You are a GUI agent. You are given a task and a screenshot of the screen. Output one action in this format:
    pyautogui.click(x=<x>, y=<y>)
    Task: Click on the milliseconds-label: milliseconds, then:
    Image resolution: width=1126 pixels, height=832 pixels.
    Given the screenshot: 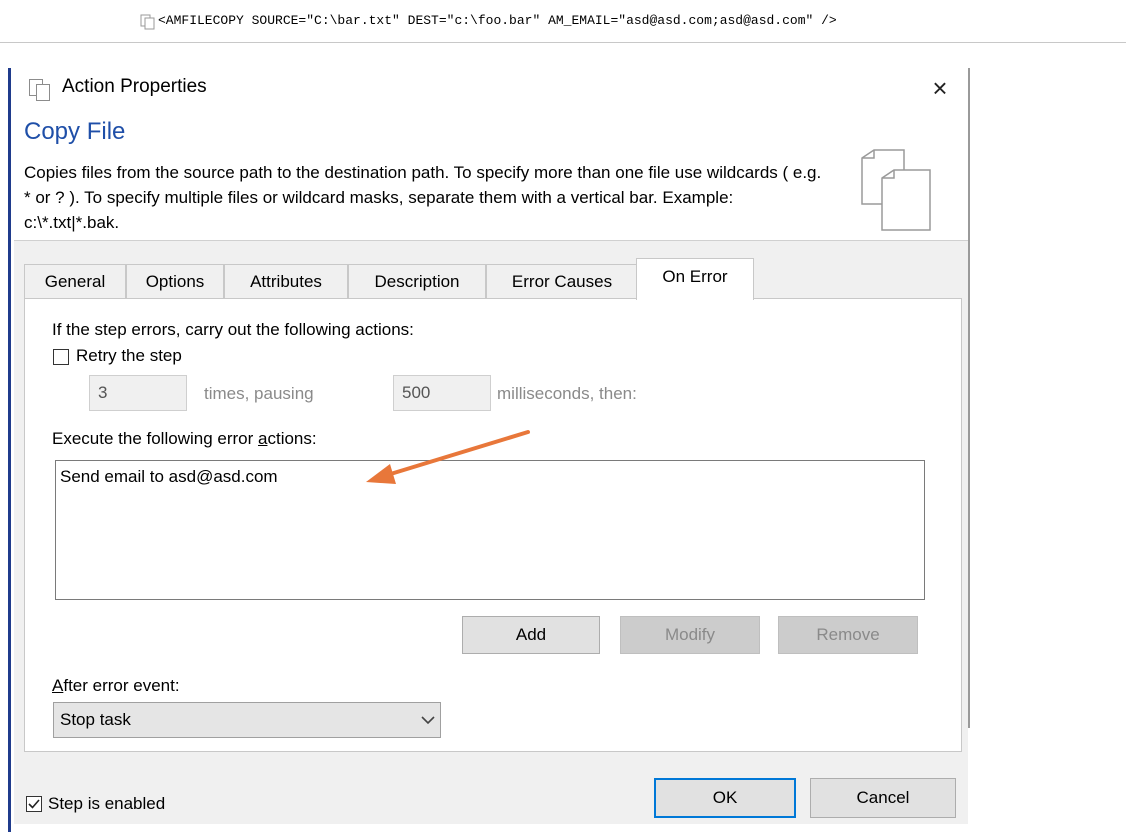 What is the action you would take?
    pyautogui.click(x=567, y=393)
    